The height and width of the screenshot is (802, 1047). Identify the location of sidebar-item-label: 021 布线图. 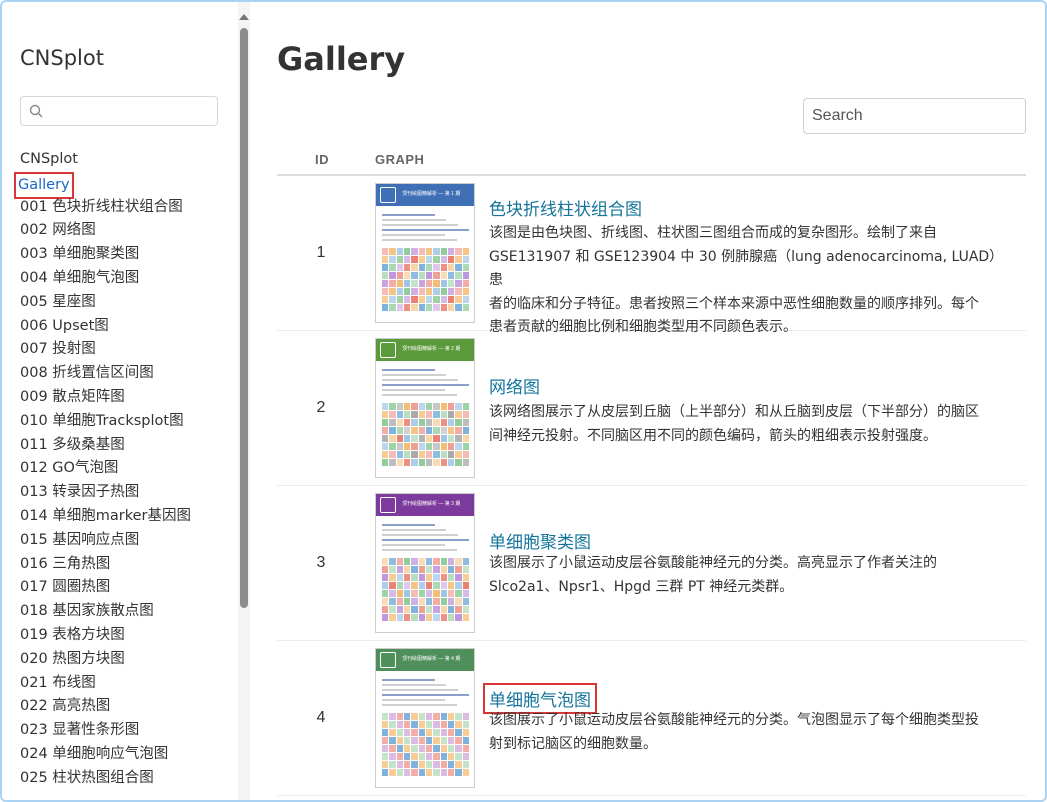
(58, 682).